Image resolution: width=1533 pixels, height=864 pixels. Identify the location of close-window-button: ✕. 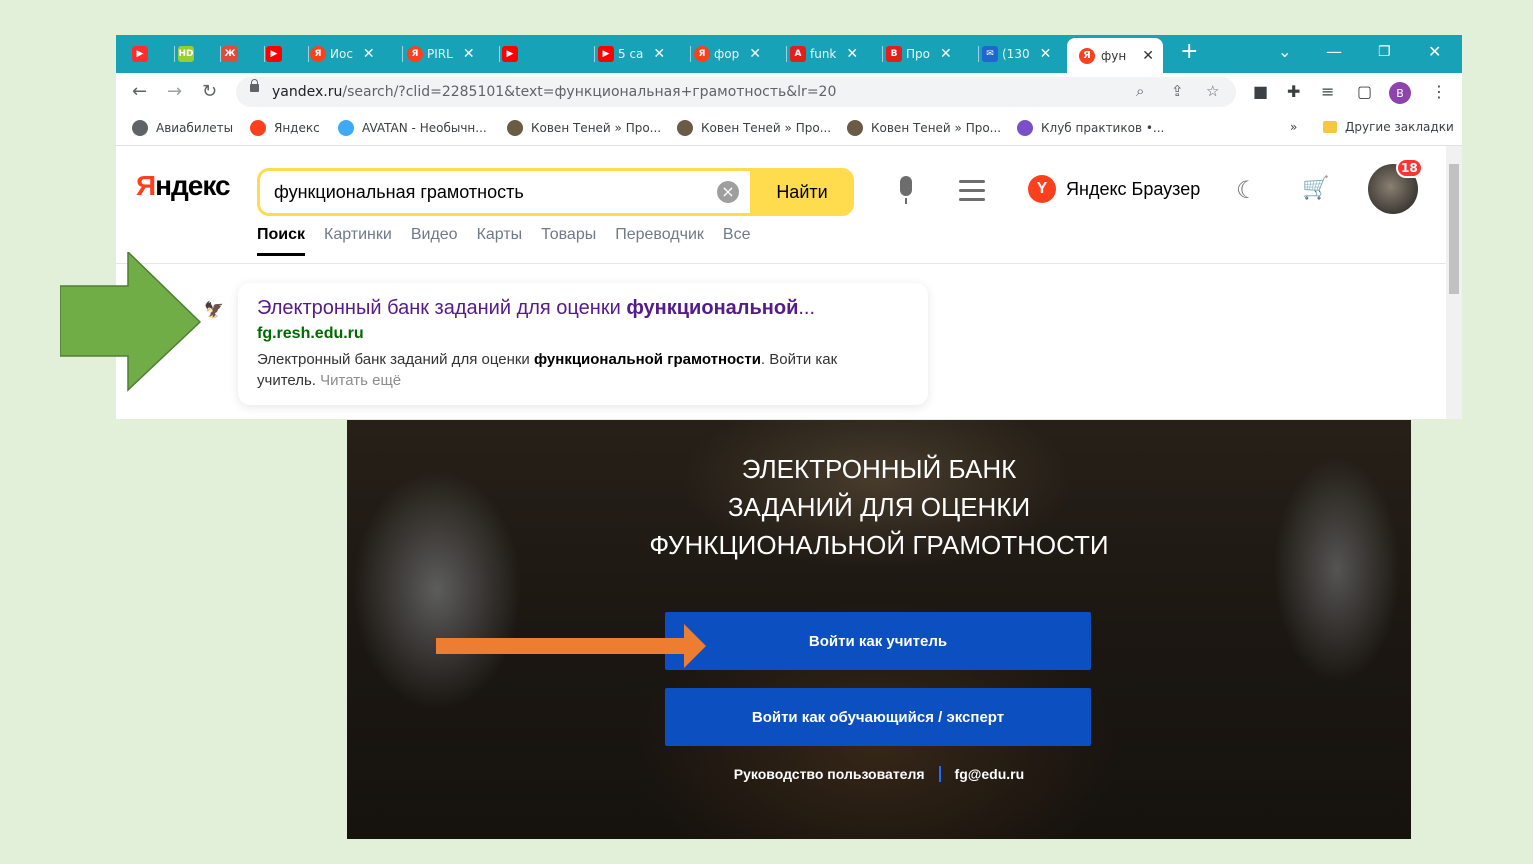
(1434, 51).